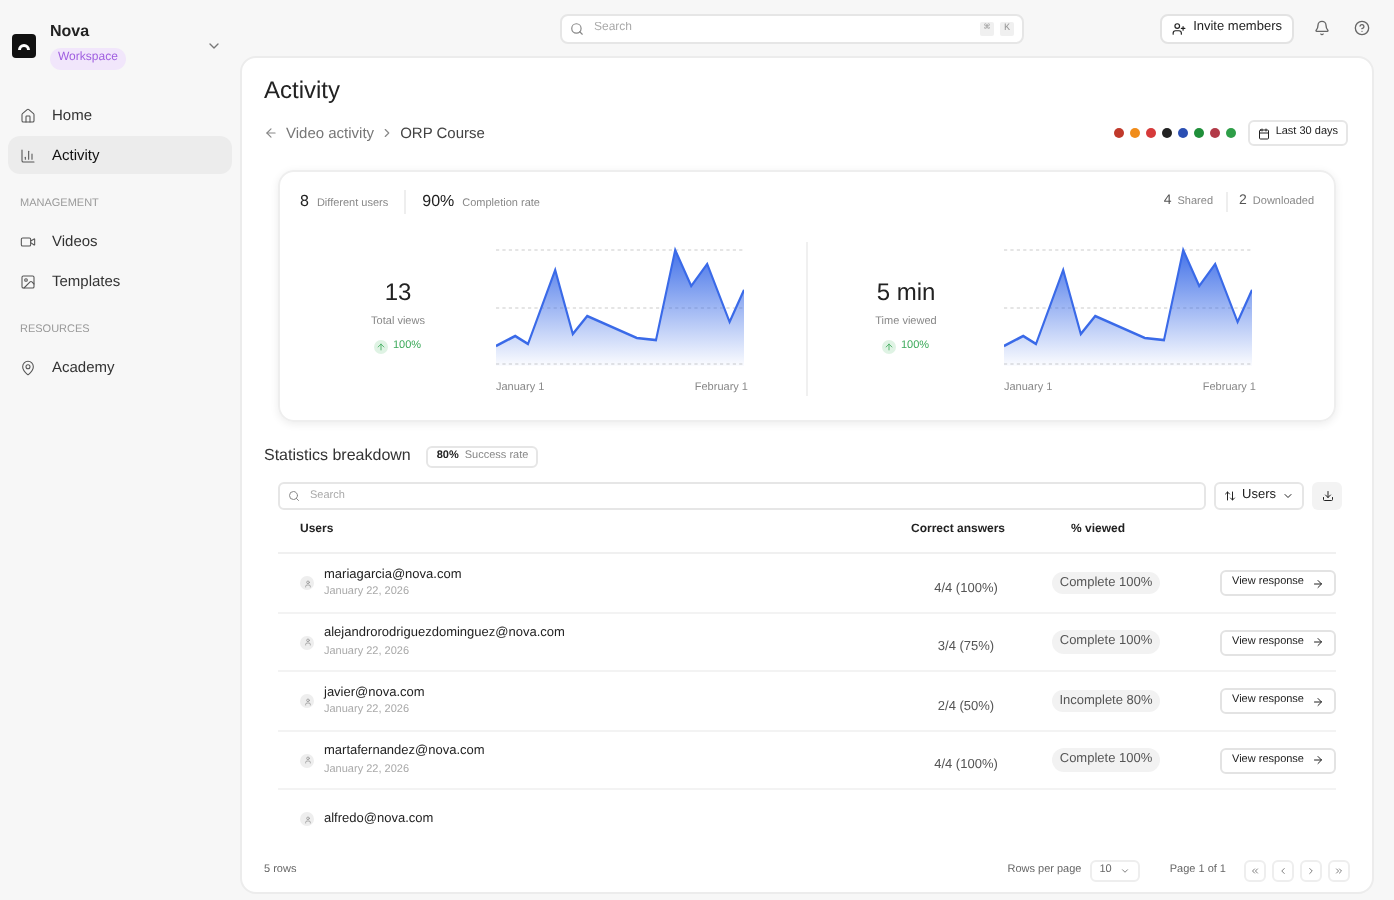  What do you see at coordinates (387, 133) in the screenshot?
I see `chevron-right-icon` at bounding box center [387, 133].